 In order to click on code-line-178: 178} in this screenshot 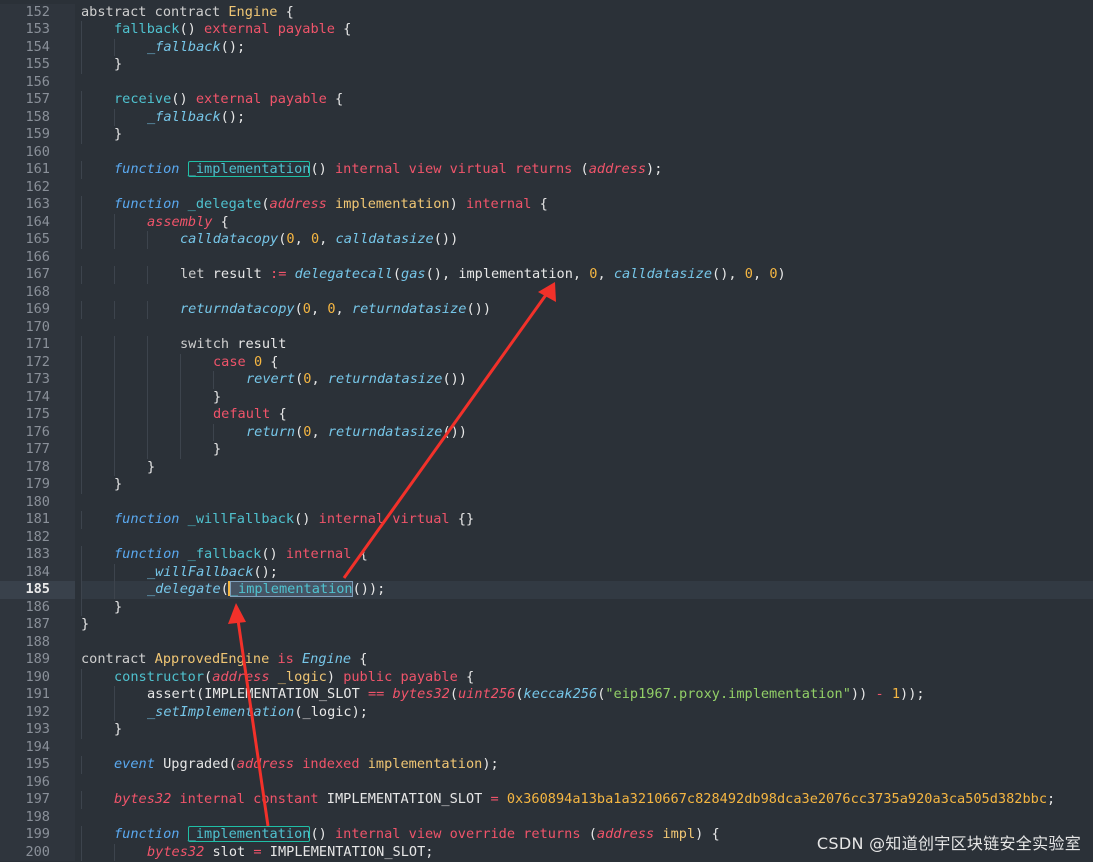, I will do `click(546, 467)`.